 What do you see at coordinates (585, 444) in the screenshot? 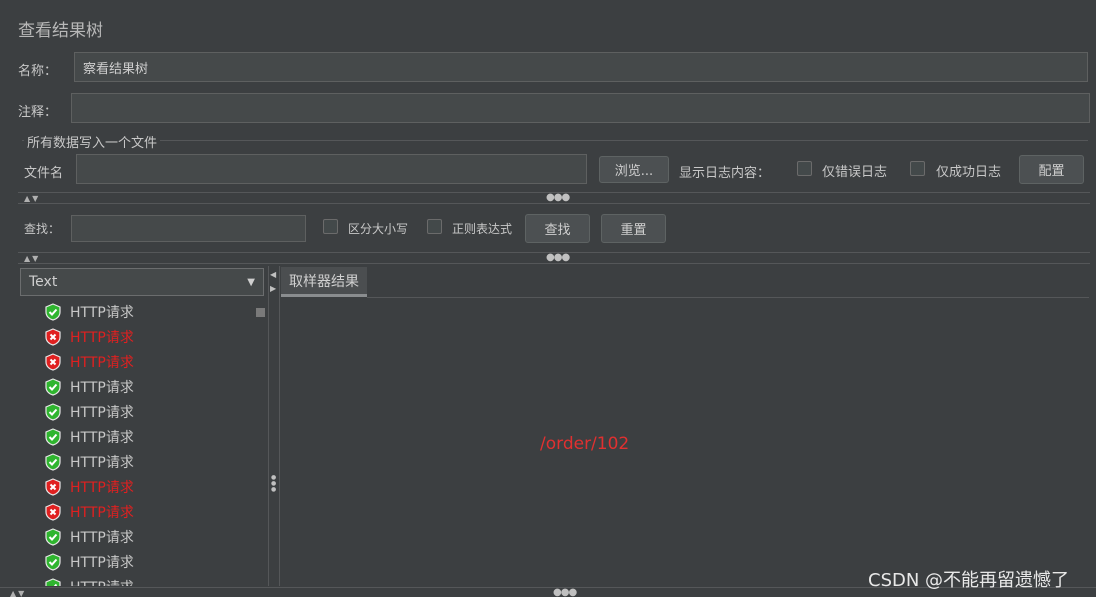
I see `response-text: /order/102` at bounding box center [585, 444].